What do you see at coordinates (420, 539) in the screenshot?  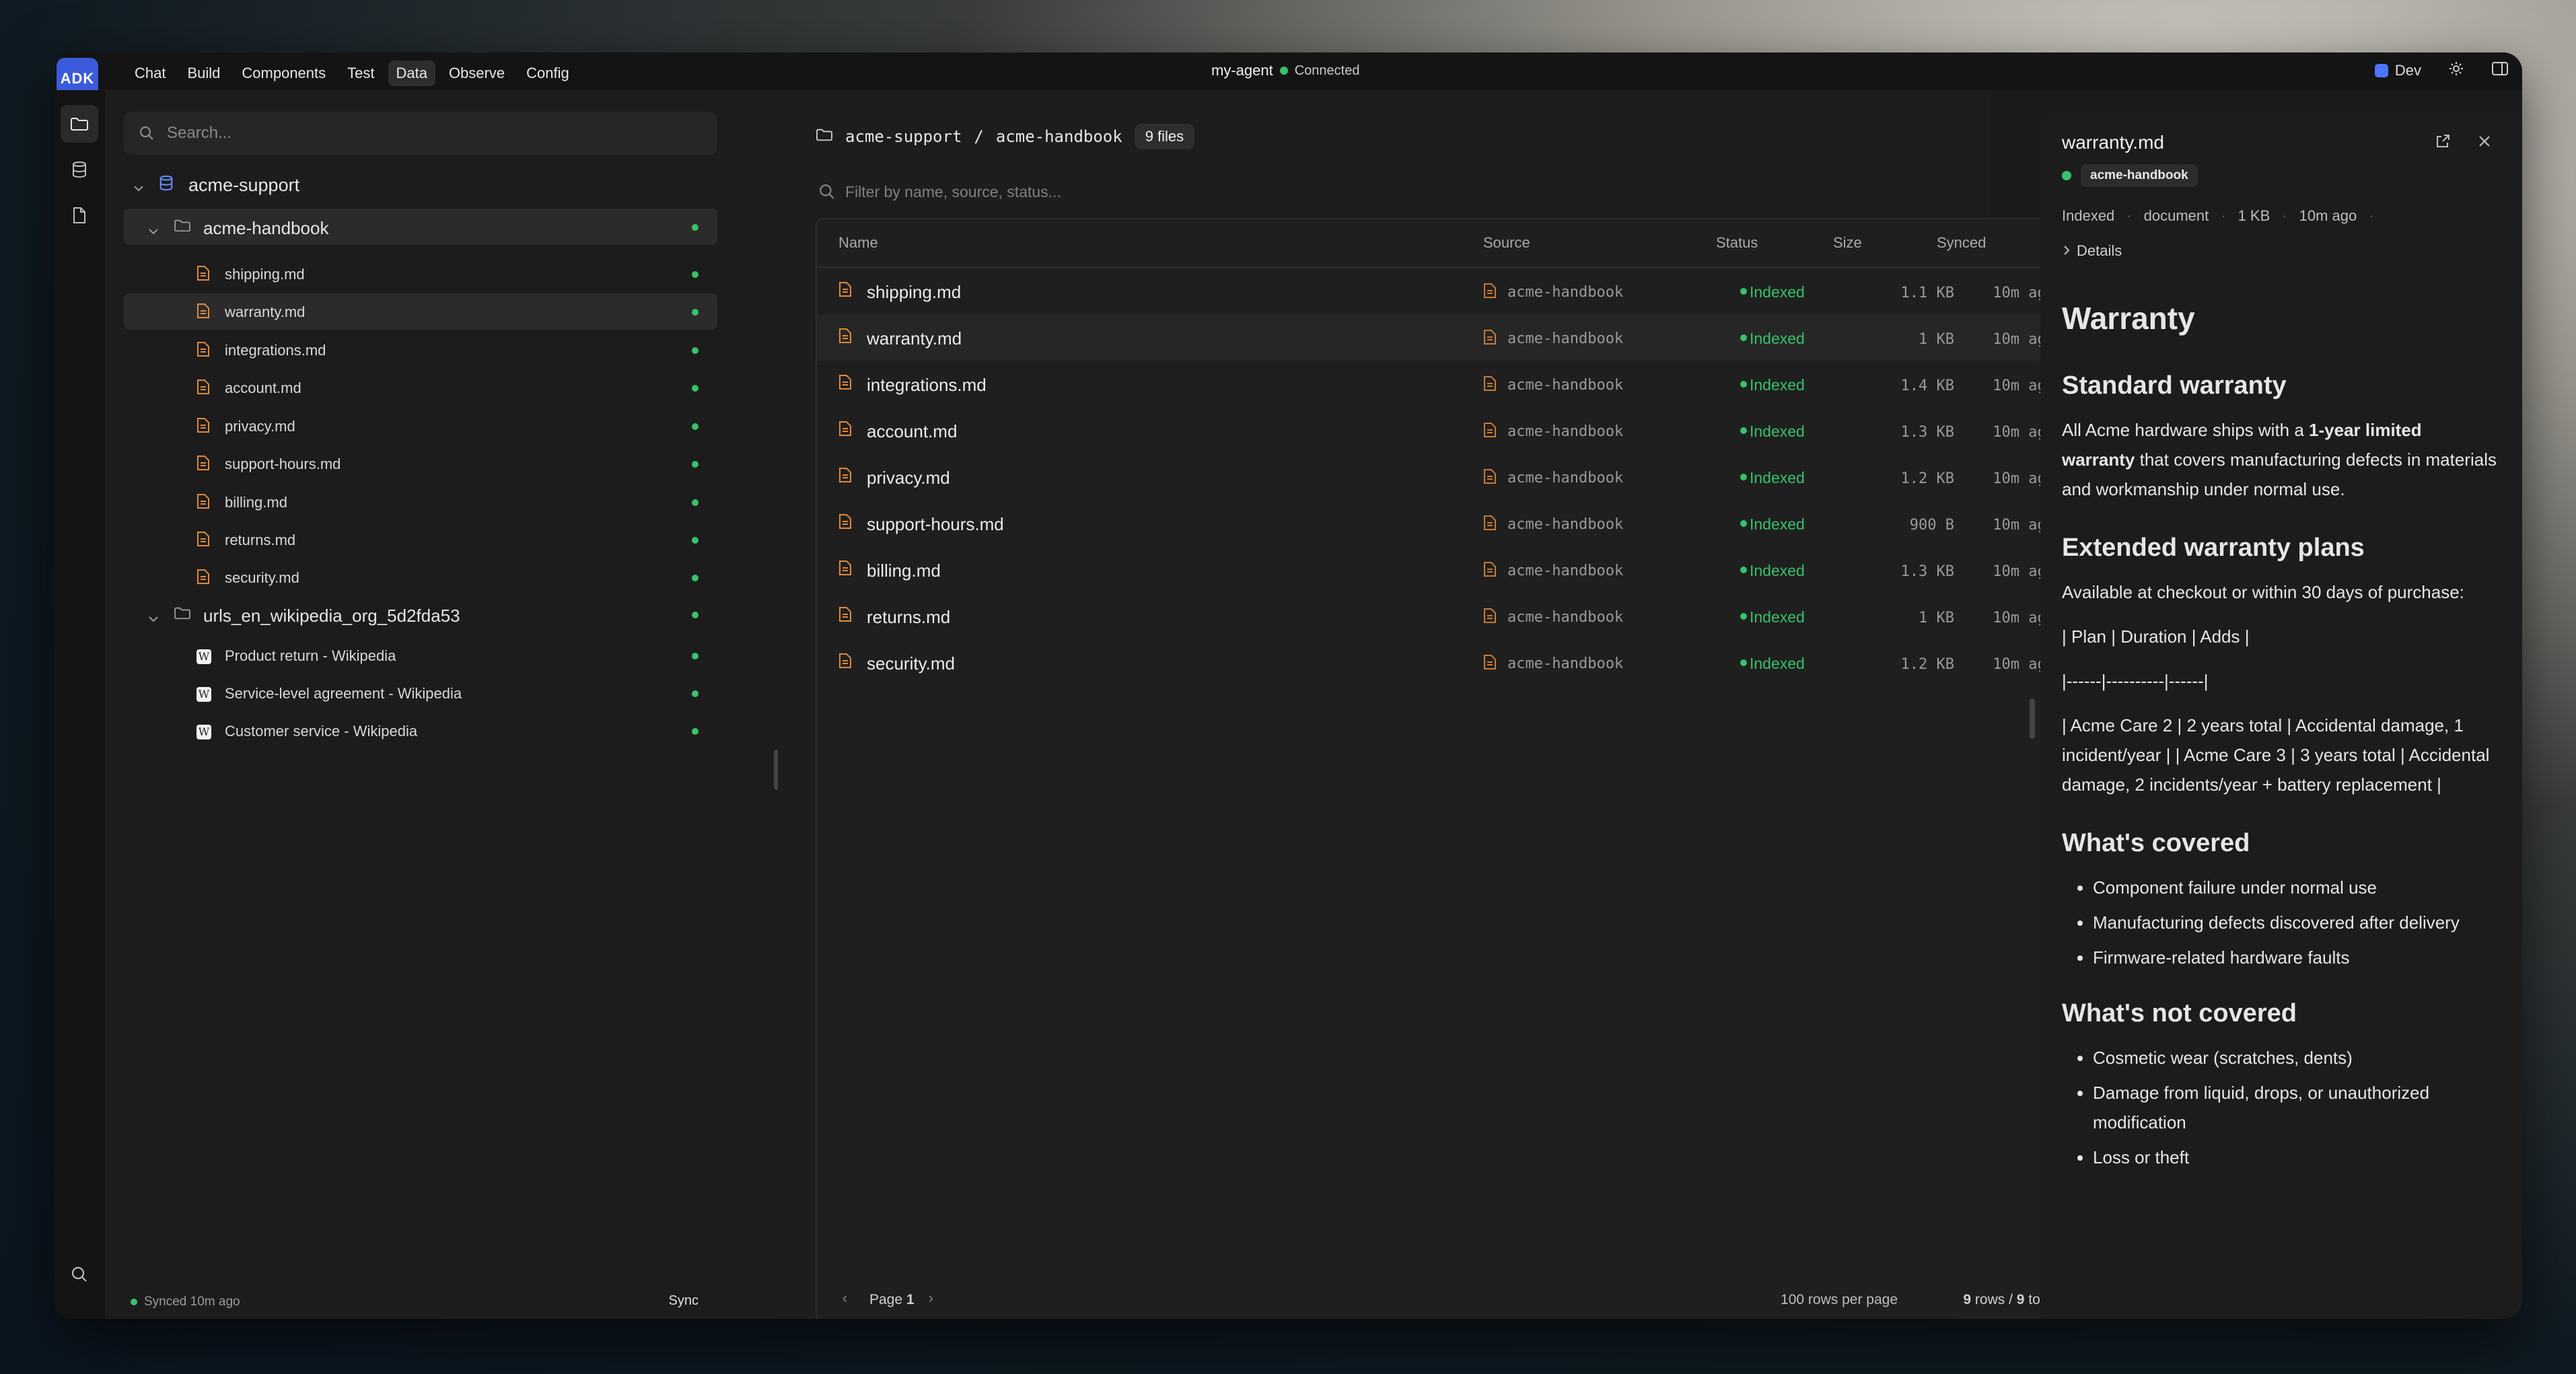 I see `tree-item-file: returns.md` at bounding box center [420, 539].